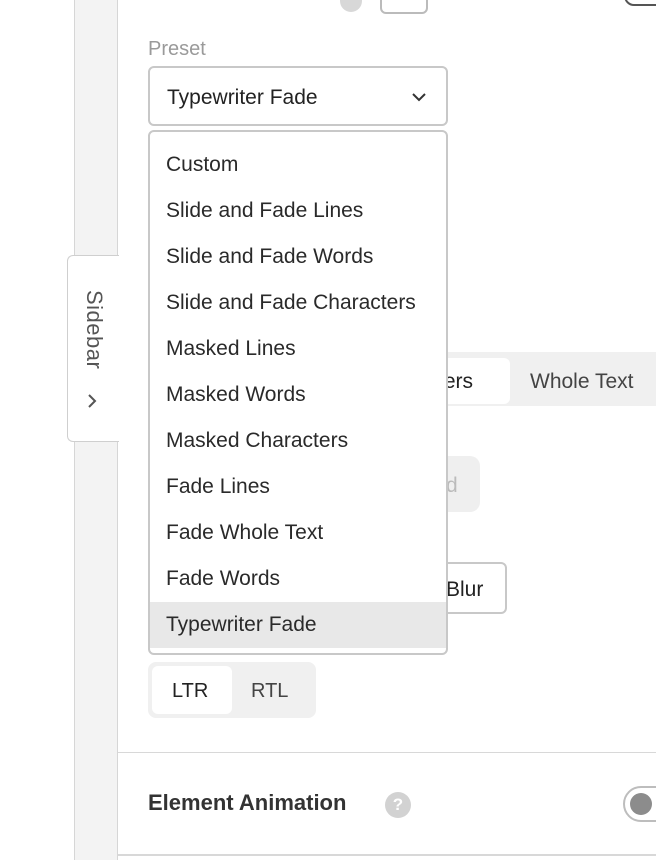 The height and width of the screenshot is (860, 656). What do you see at coordinates (641, 804) in the screenshot?
I see `toggle-knob` at bounding box center [641, 804].